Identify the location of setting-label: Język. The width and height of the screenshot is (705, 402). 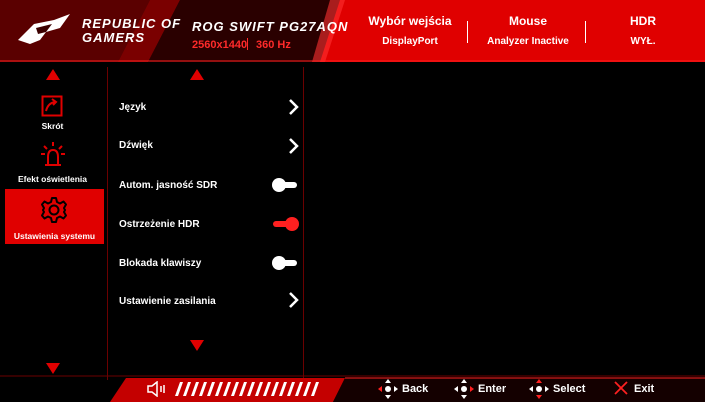
(133, 107).